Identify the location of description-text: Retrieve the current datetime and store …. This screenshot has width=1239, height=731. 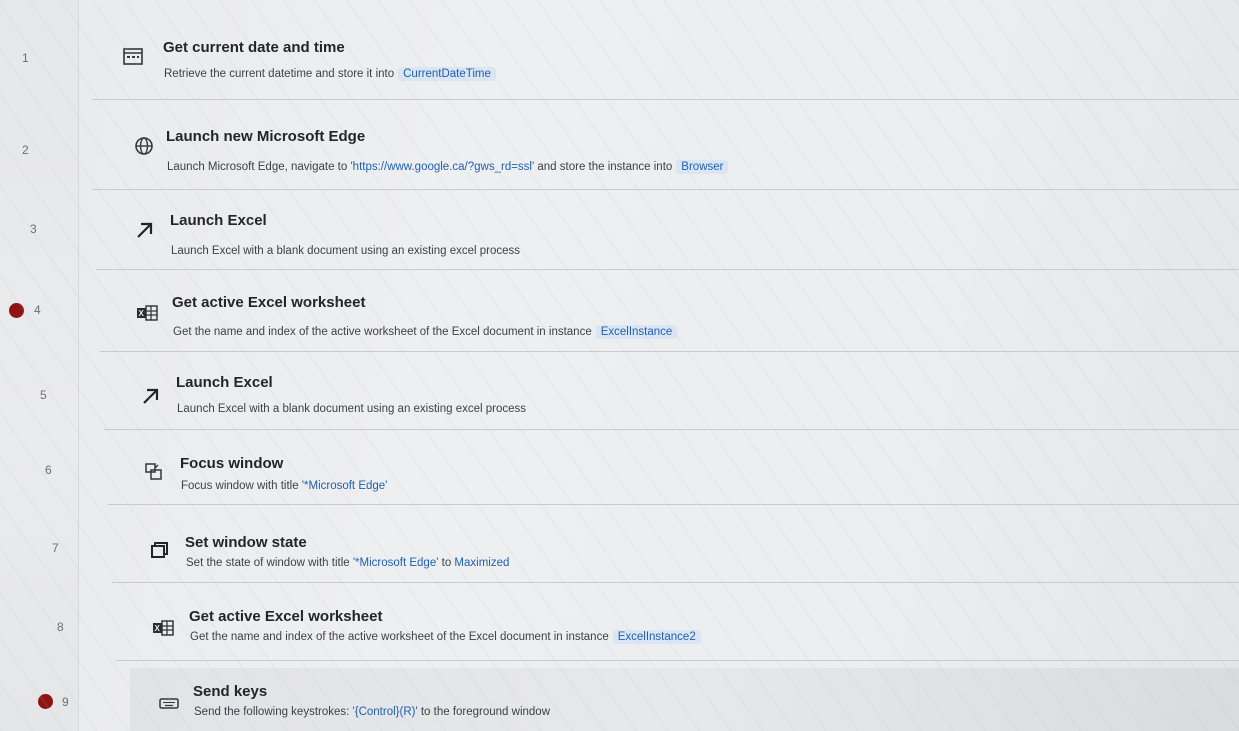
(279, 74).